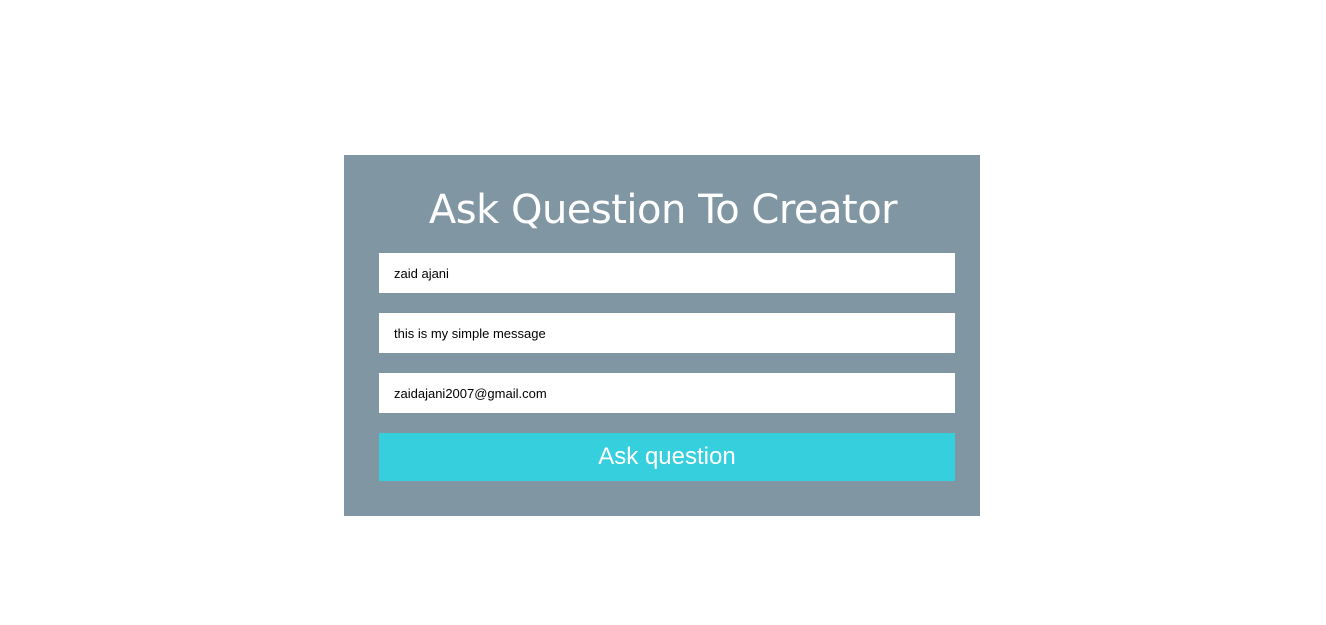 The height and width of the screenshot is (625, 1326). Describe the element at coordinates (667, 393) in the screenshot. I see `email-input` at that location.